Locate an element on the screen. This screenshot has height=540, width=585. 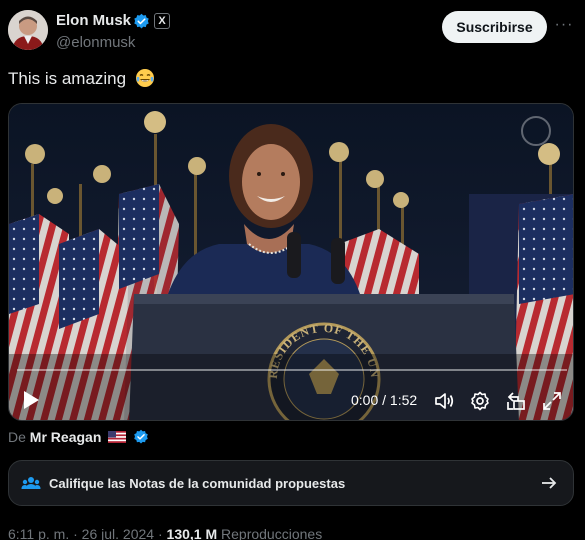
author-name: Elon Musk is located at coordinates (93, 20).